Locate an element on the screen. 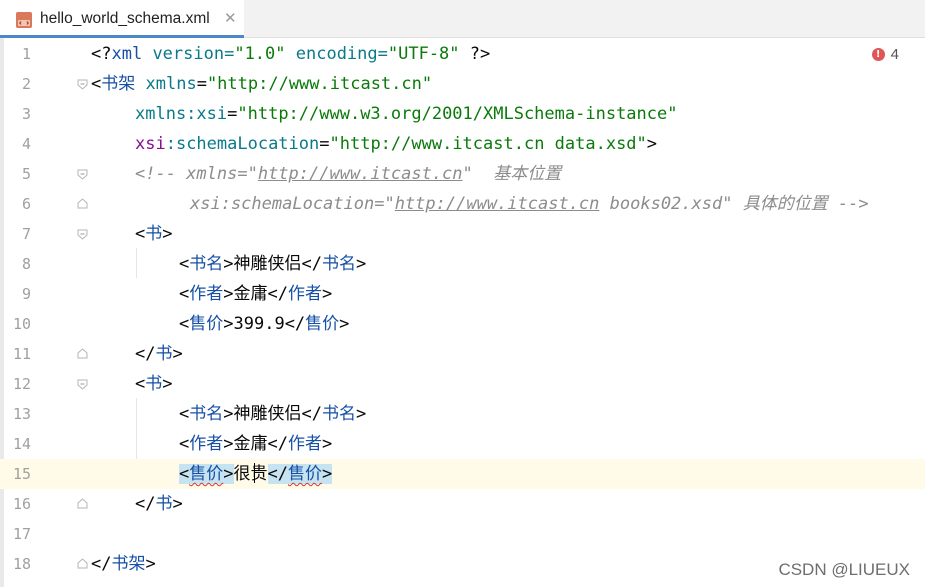 This screenshot has height=587, width=925. code-line-17: 17 is located at coordinates (462, 534).